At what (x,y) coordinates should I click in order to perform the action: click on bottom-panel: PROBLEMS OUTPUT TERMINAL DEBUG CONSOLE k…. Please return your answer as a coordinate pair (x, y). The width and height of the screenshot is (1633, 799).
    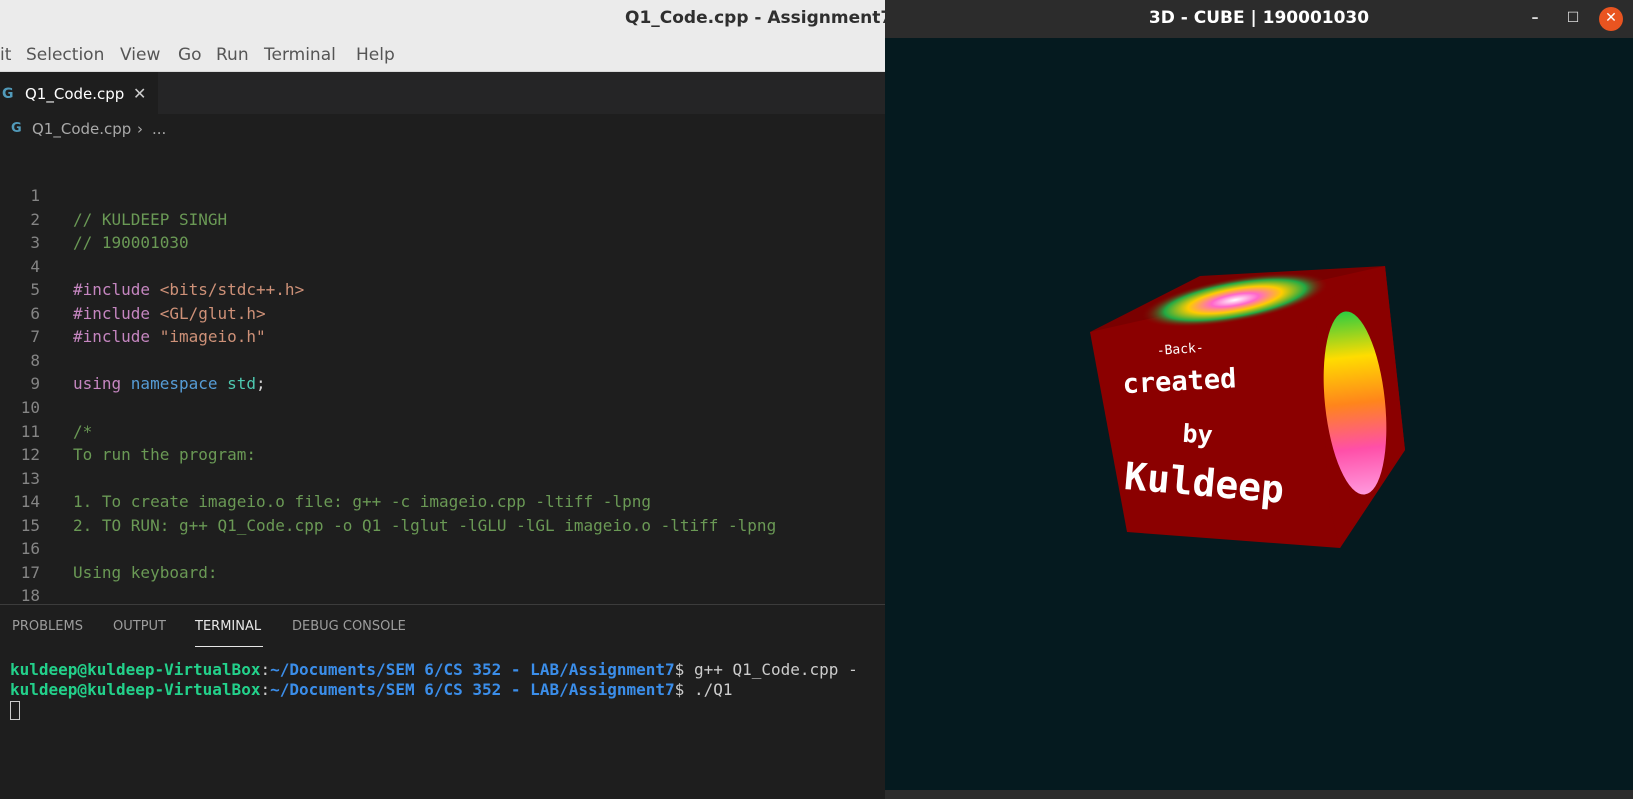
    Looking at the image, I should click on (442, 701).